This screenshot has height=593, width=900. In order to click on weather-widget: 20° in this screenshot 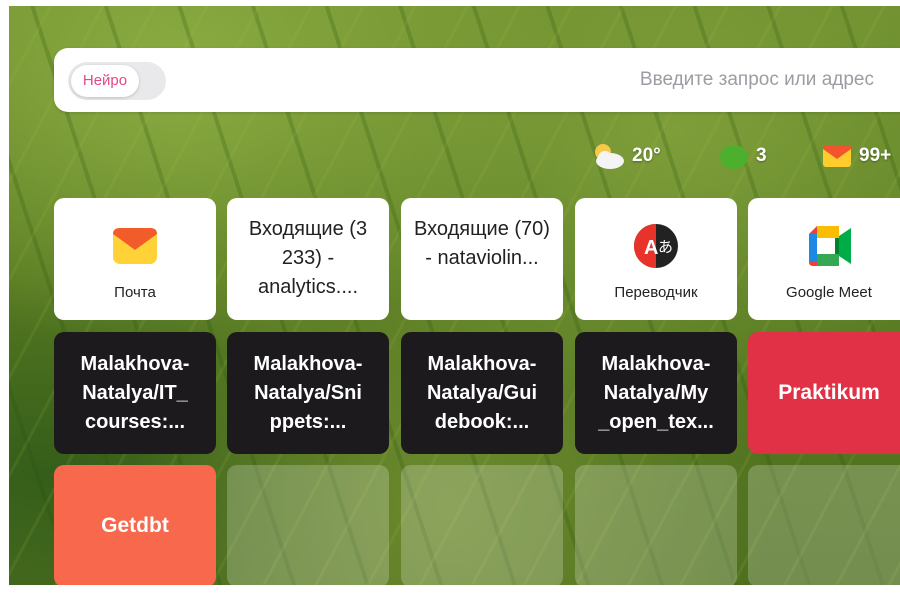, I will do `click(625, 156)`.